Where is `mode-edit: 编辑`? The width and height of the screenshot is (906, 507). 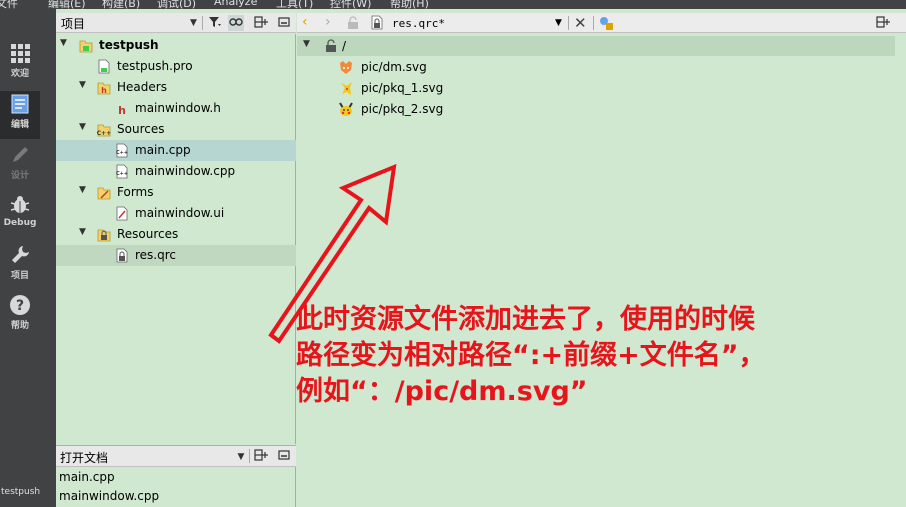 mode-edit: 编辑 is located at coordinates (20, 115).